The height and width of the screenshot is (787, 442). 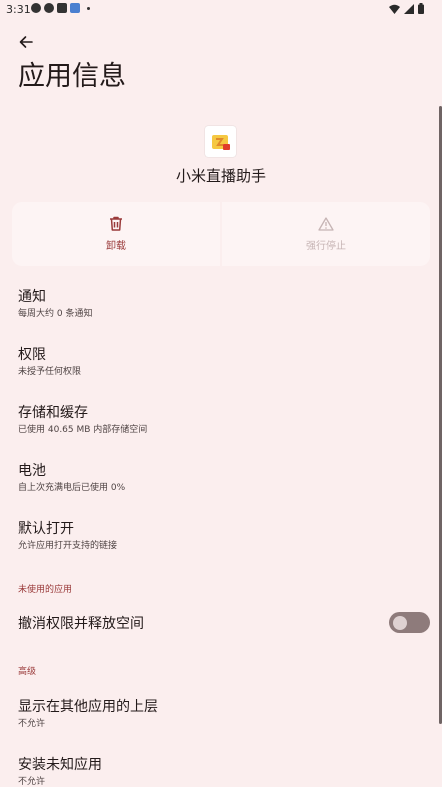 I want to click on page-title: 应用信息, so click(x=72, y=76).